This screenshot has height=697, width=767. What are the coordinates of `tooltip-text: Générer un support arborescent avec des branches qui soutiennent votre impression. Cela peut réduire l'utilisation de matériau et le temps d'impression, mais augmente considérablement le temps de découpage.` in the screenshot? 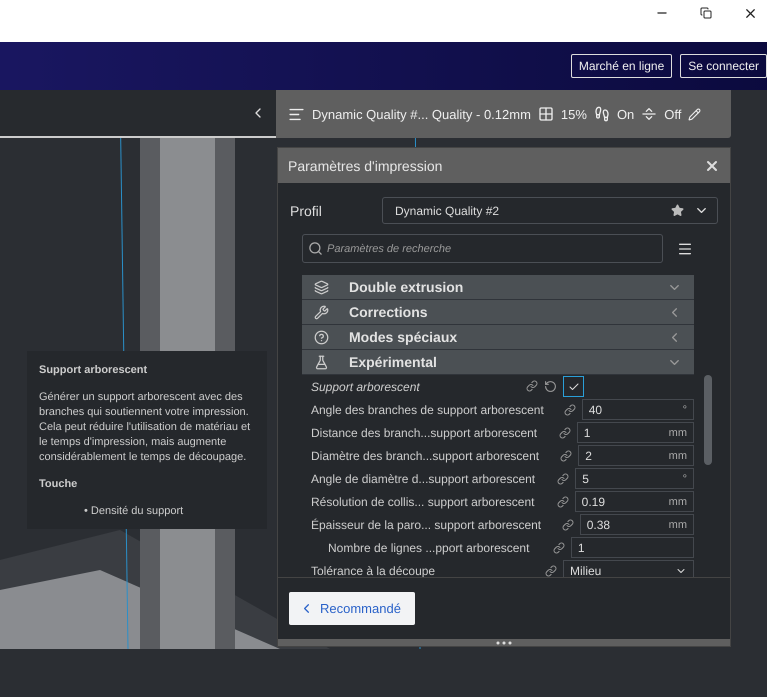 It's located at (145, 427).